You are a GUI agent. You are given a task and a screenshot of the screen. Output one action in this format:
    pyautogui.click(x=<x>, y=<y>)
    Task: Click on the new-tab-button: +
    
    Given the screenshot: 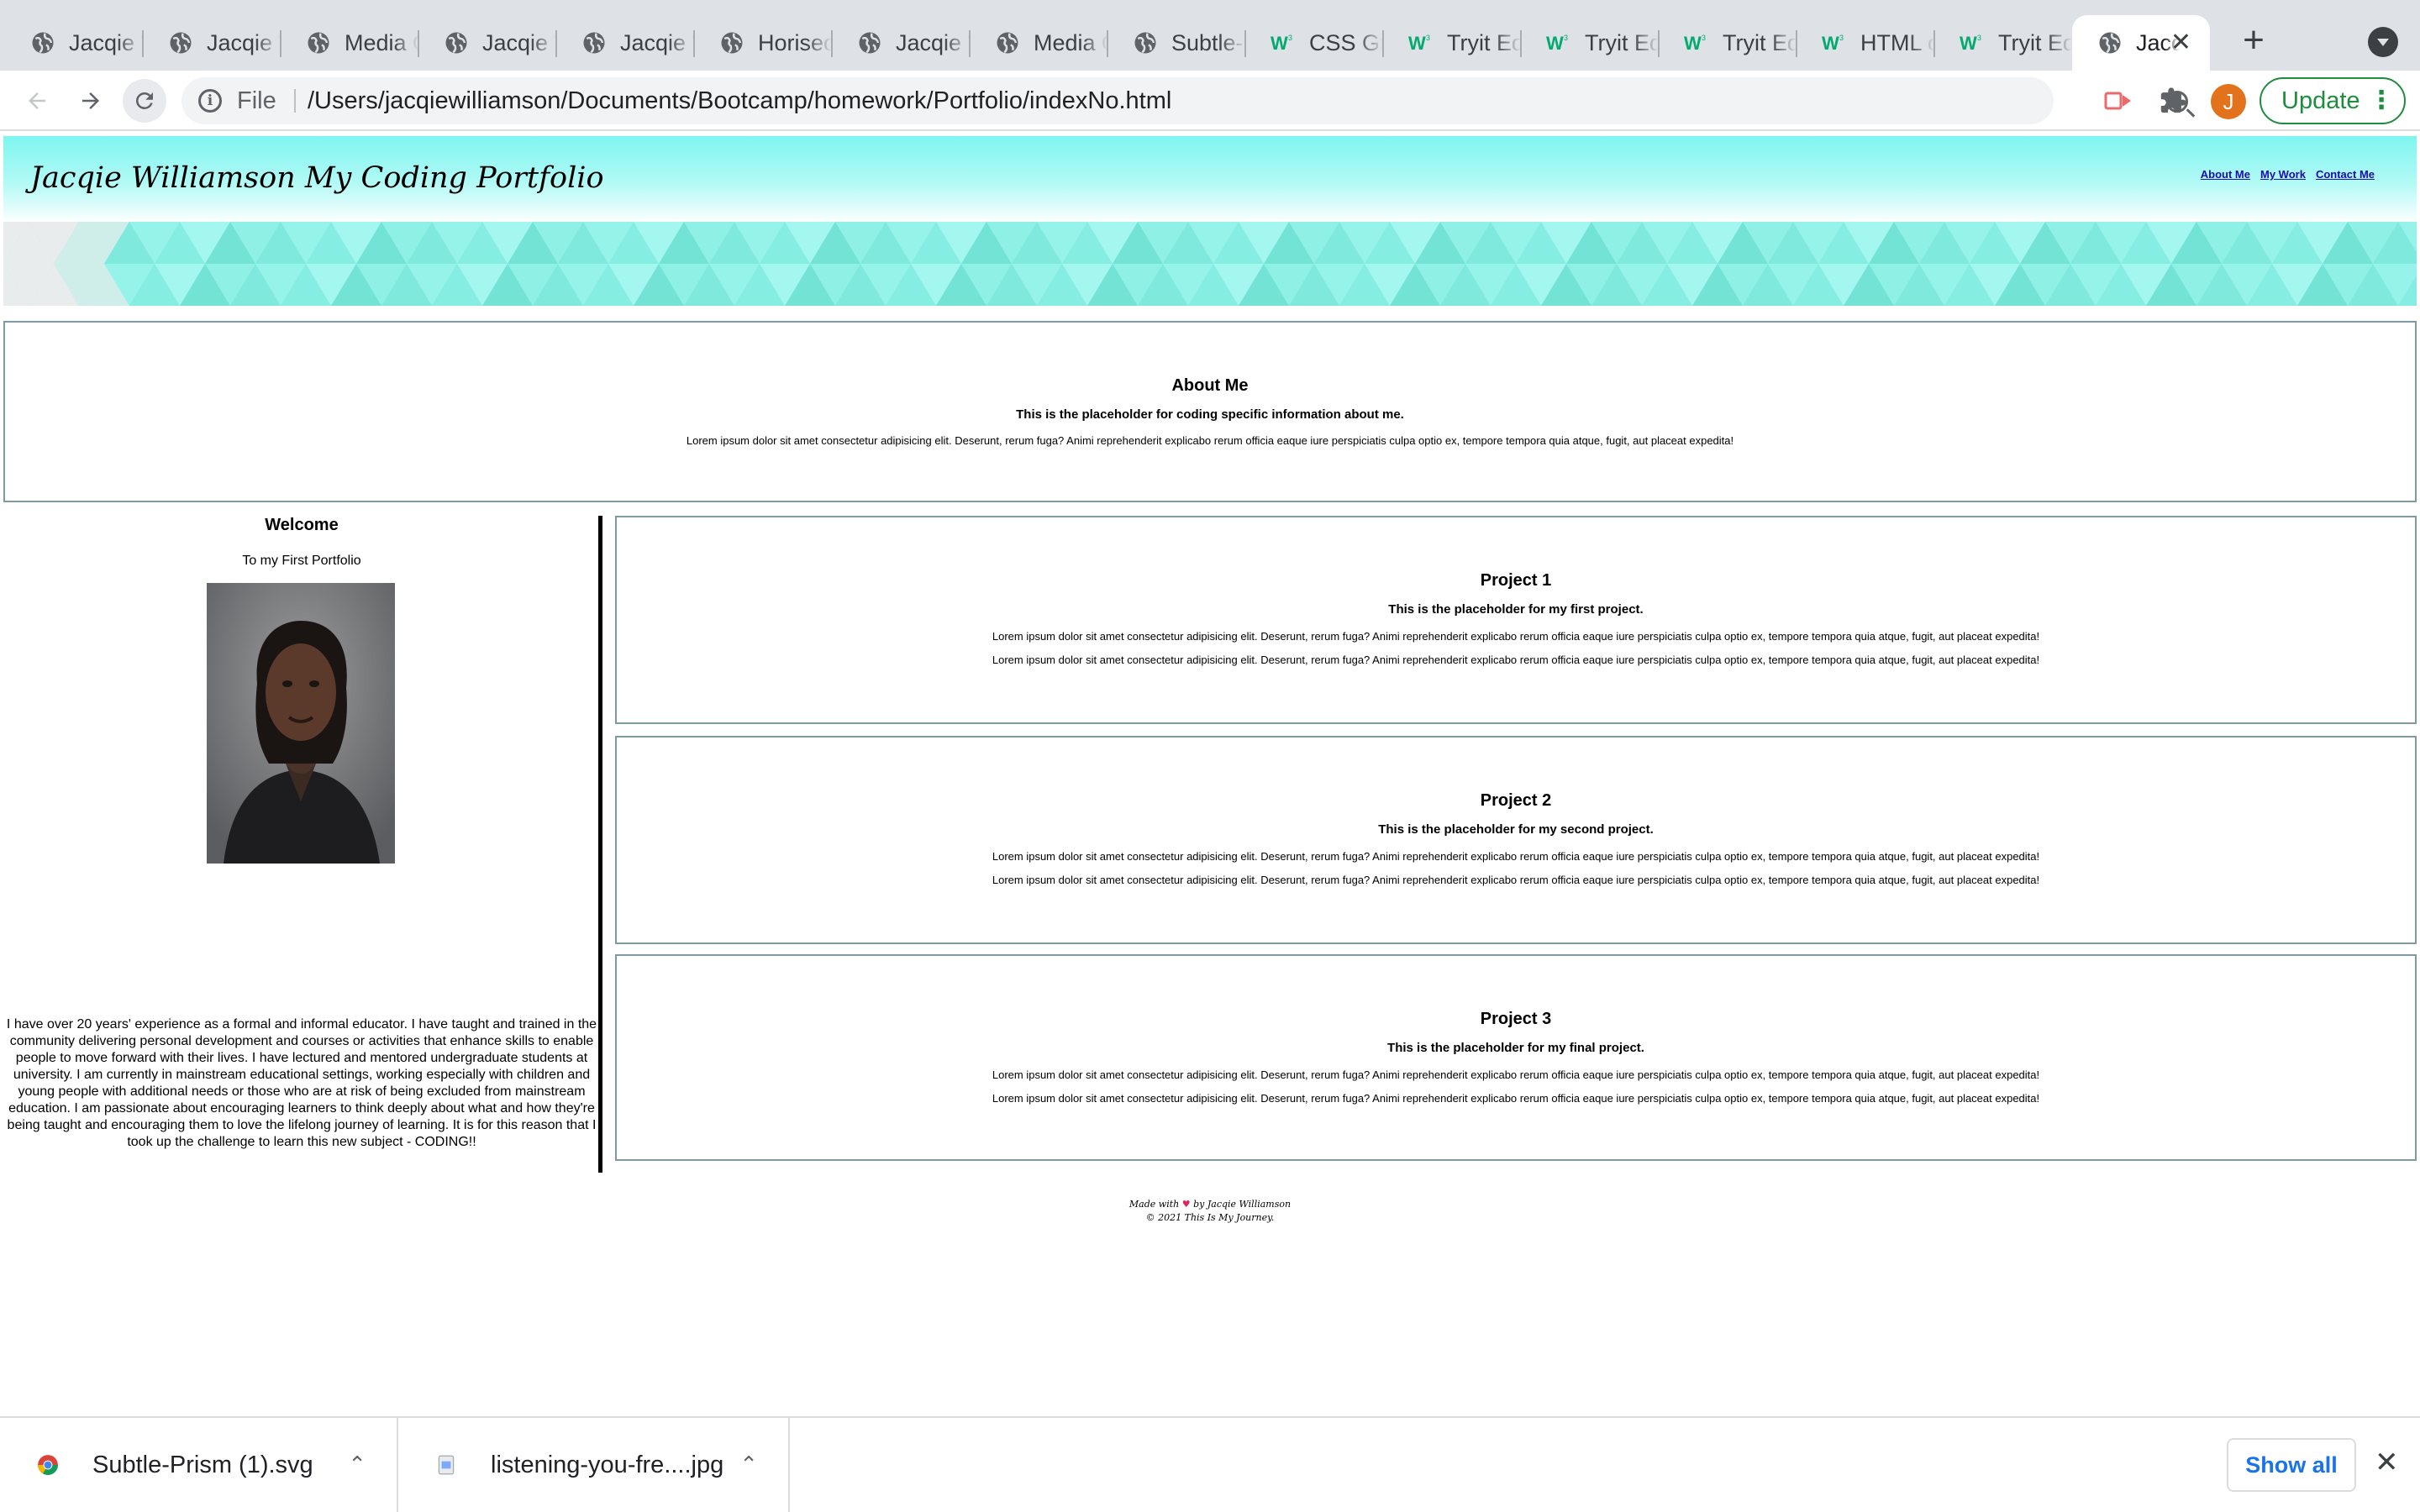 What is the action you would take?
    pyautogui.click(x=2253, y=41)
    